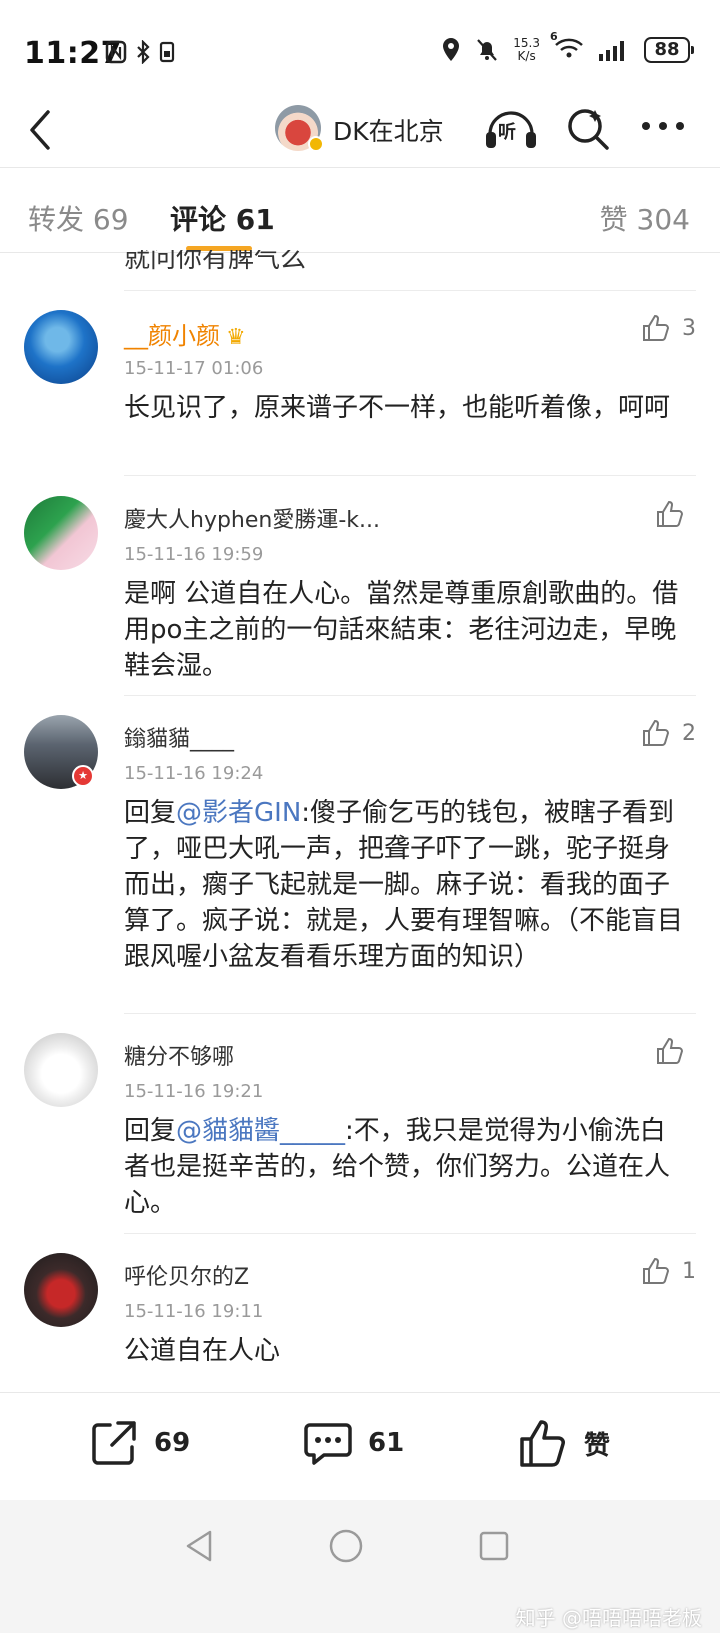 The height and width of the screenshot is (1633, 720). I want to click on like-button: 3, so click(668, 328).